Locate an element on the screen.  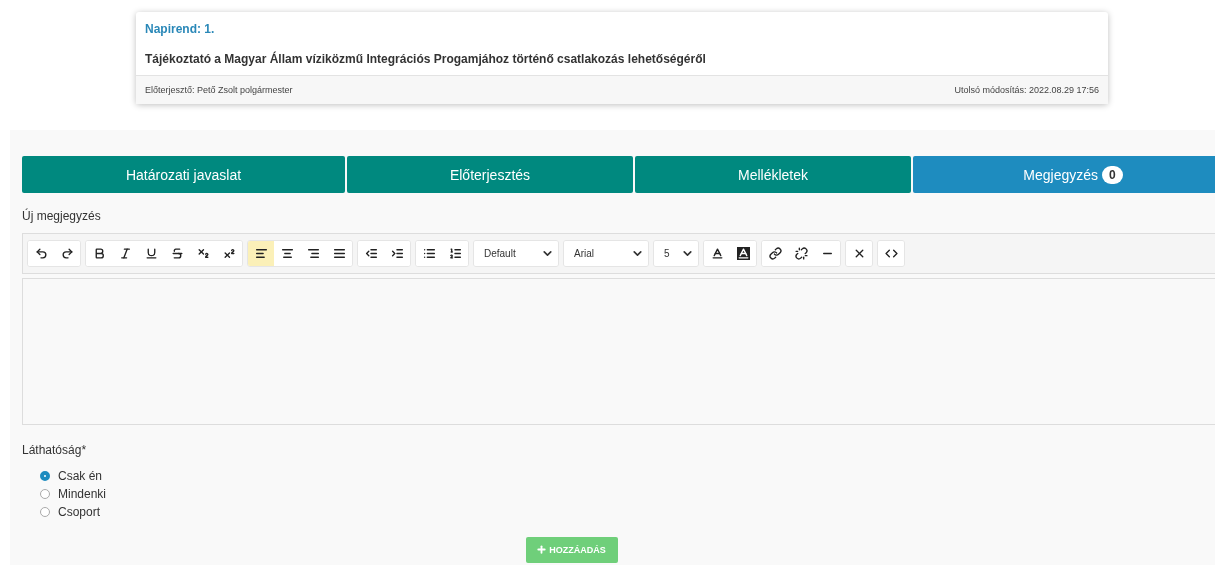
outdent-icon is located at coordinates (371, 253).